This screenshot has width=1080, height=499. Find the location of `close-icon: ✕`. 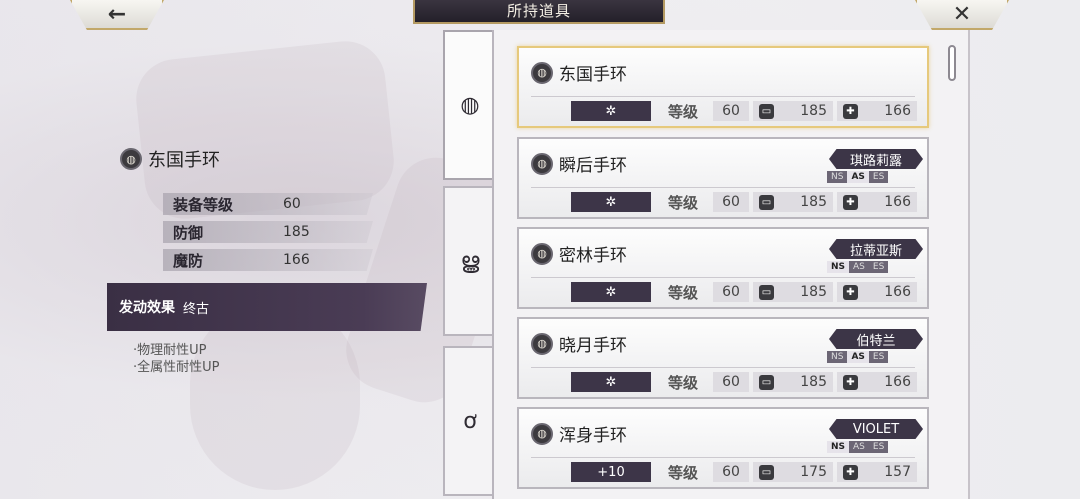

close-icon: ✕ is located at coordinates (962, 14).